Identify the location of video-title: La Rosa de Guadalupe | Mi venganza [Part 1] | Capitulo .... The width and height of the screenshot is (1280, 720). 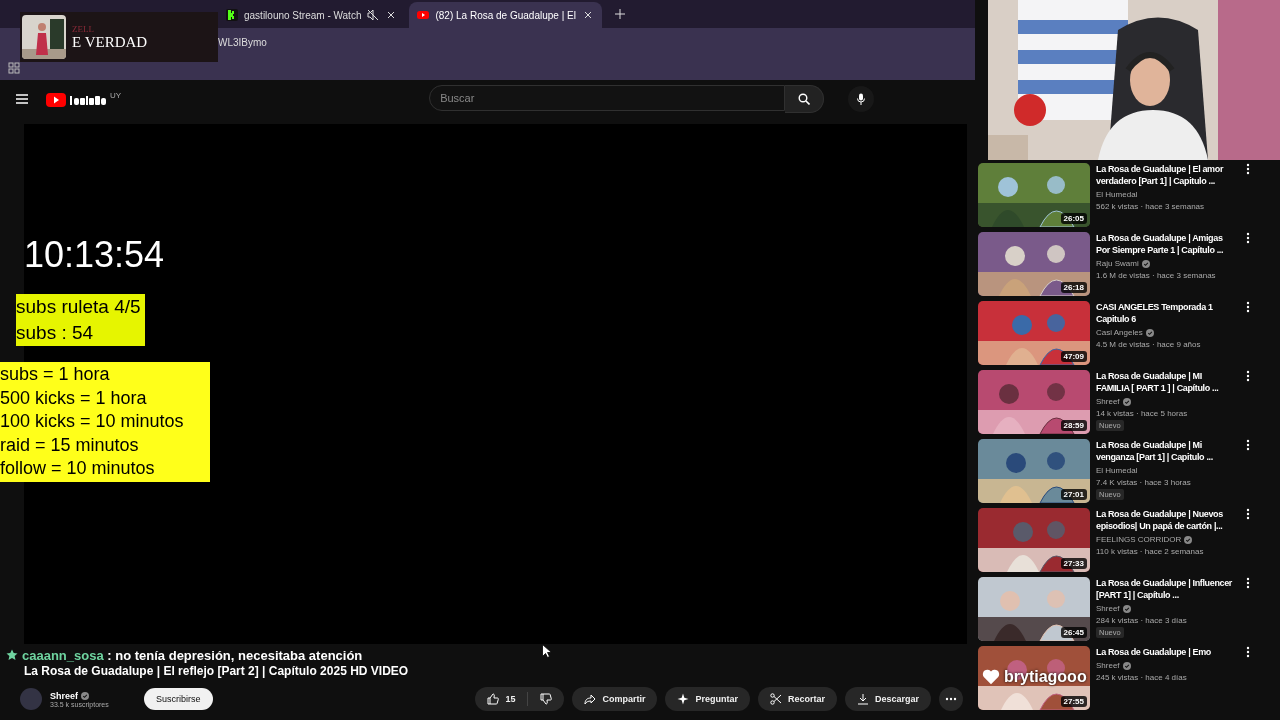
(1165, 451).